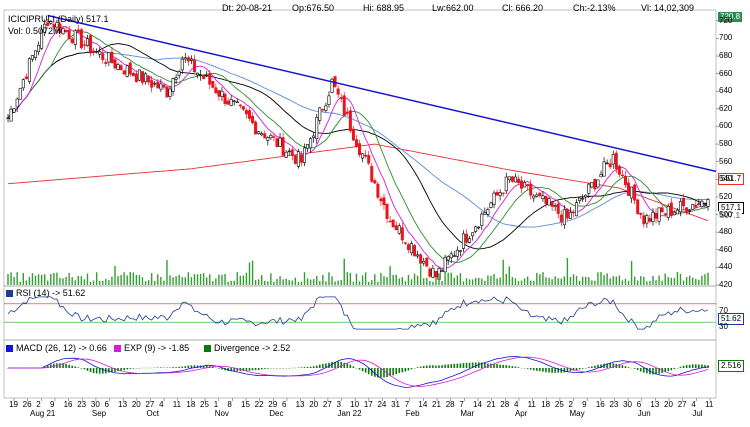  Describe the element at coordinates (61, 348) in the screenshot. I see `macd-legend-label: MACD (26, 12) -> 0.66` at that location.